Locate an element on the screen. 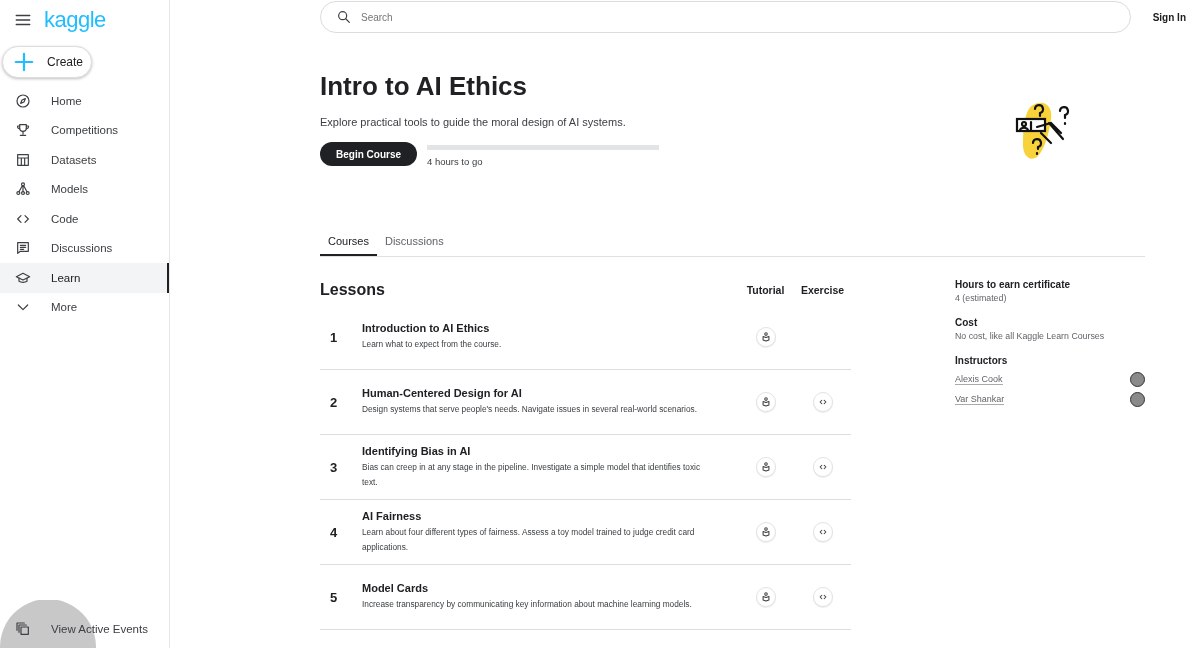  lesson-number: 5 is located at coordinates (334, 597).